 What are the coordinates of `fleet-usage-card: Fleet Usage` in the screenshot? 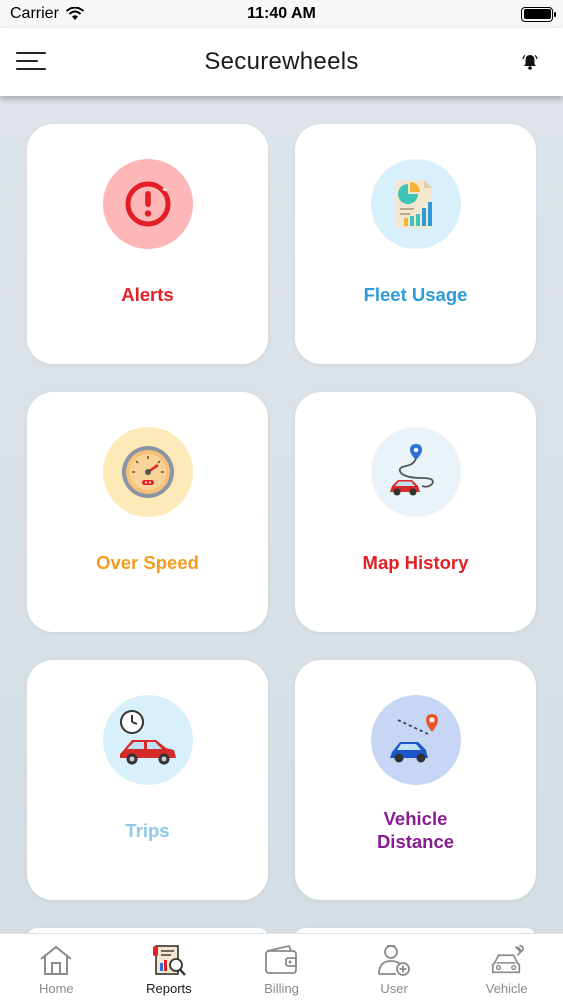 It's located at (415, 244).